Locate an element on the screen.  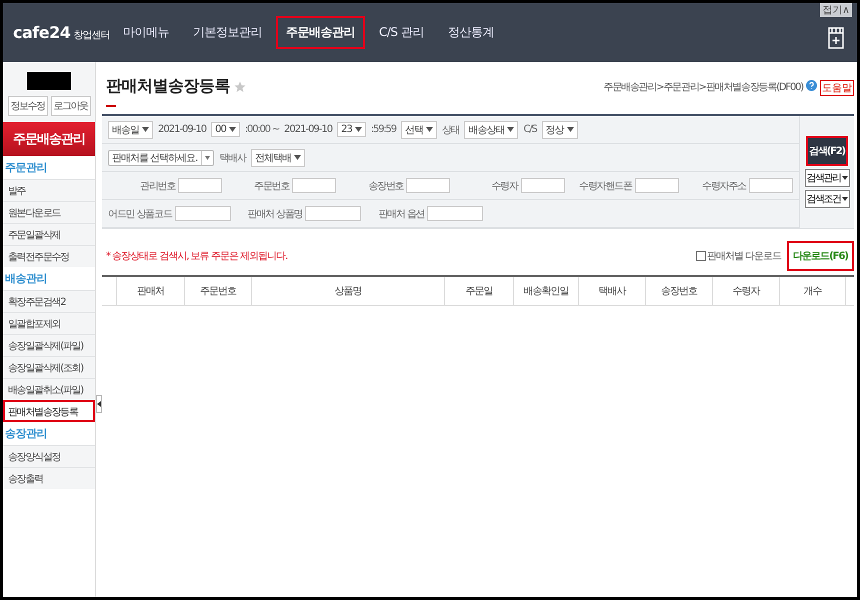
sidebar-item: 확장주문검색2 is located at coordinates (49, 301).